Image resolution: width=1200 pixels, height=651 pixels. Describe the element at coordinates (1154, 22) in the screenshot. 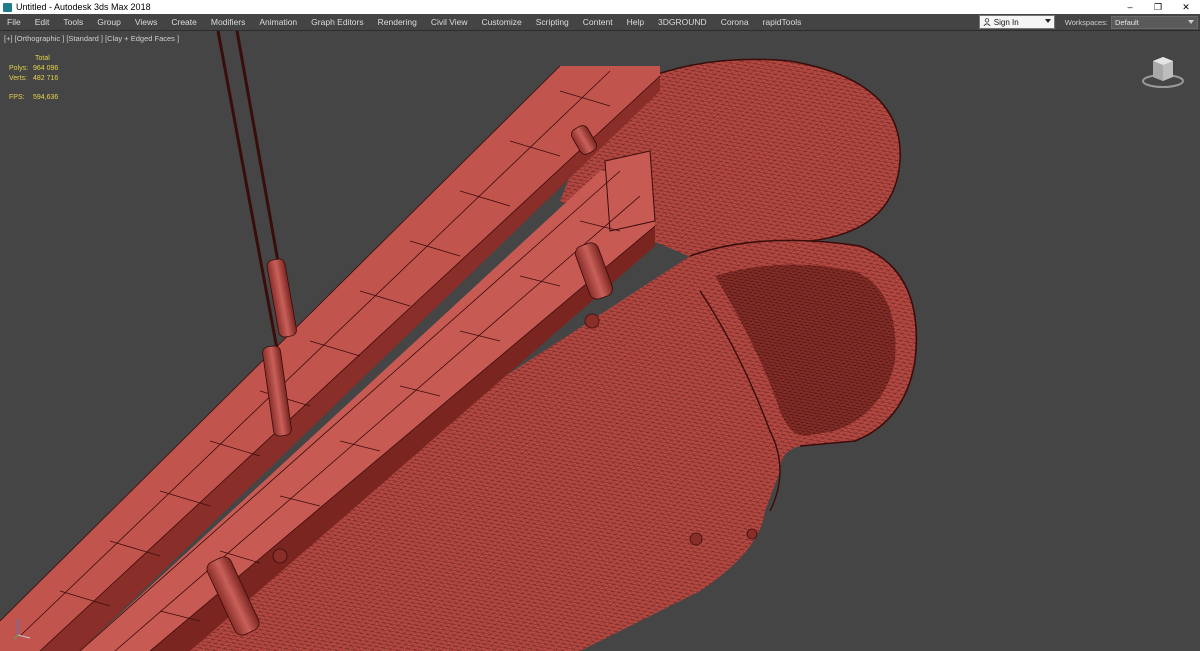

I see `workspaces-select: Default` at that location.